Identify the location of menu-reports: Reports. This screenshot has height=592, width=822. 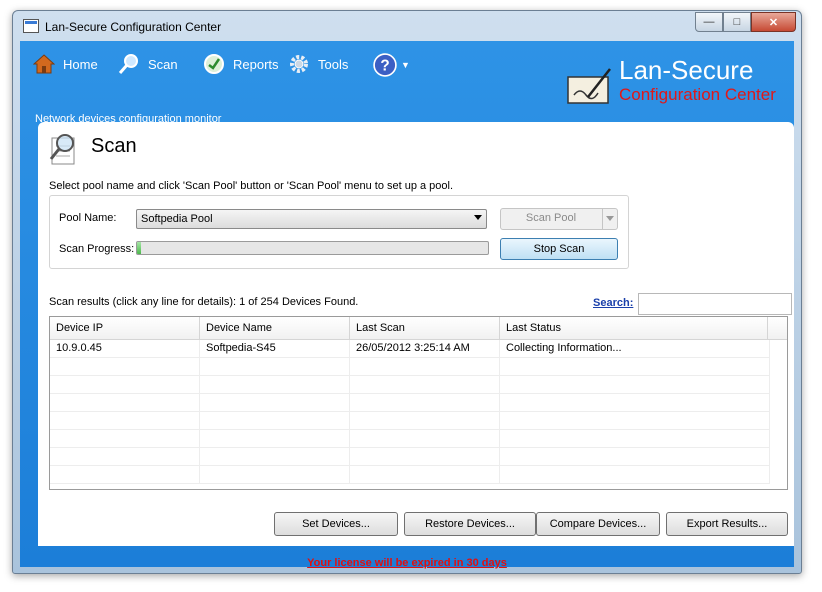
(241, 64).